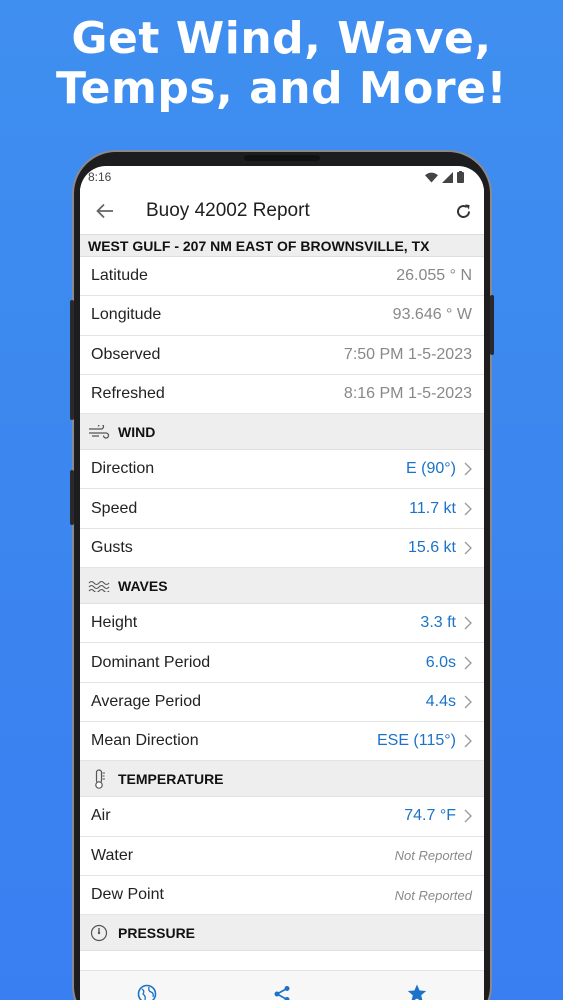  I want to click on gauge-icon, so click(99, 933).